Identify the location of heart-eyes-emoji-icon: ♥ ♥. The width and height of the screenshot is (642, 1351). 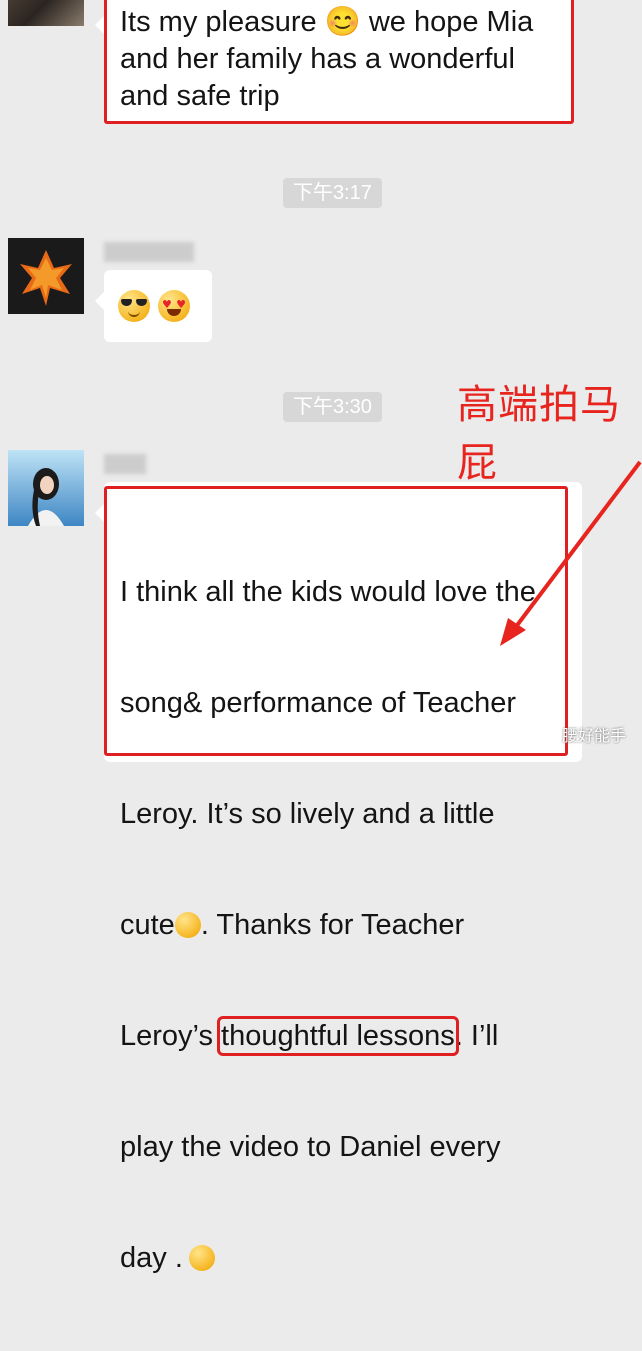
(174, 306).